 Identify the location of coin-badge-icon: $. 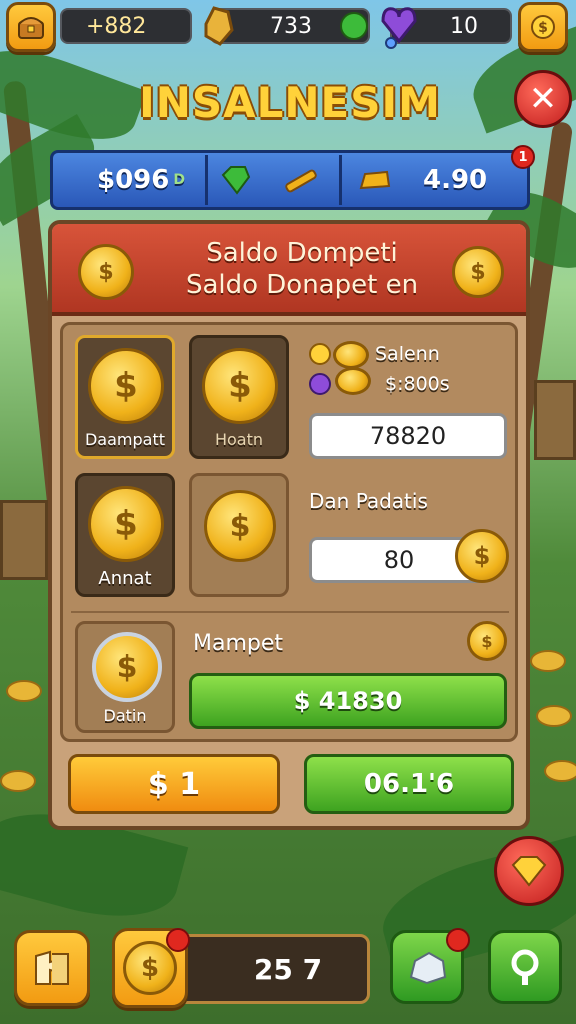
(106, 272).